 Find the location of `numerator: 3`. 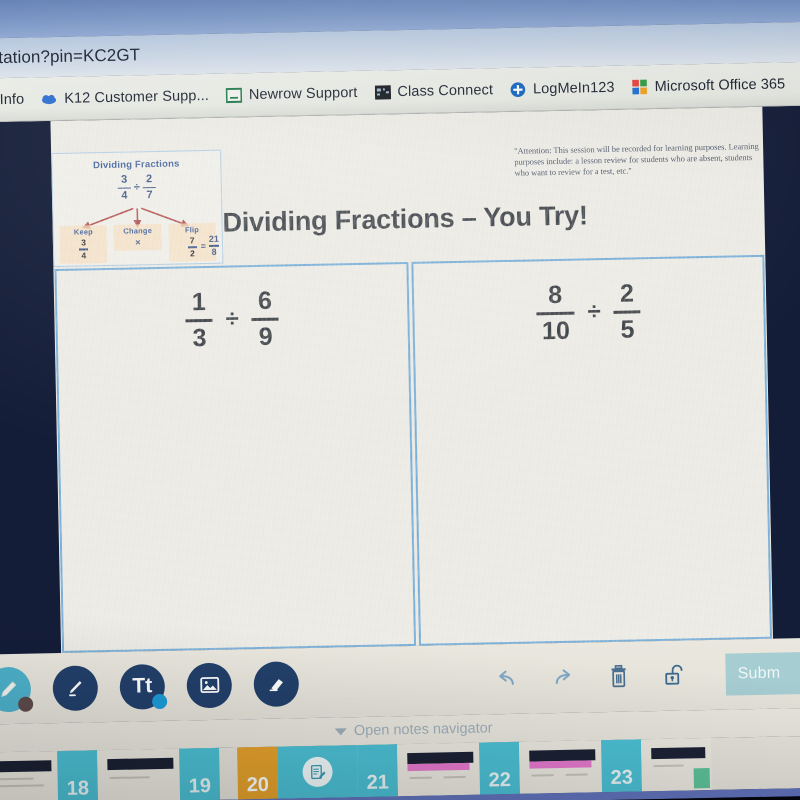

numerator: 3 is located at coordinates (84, 242).